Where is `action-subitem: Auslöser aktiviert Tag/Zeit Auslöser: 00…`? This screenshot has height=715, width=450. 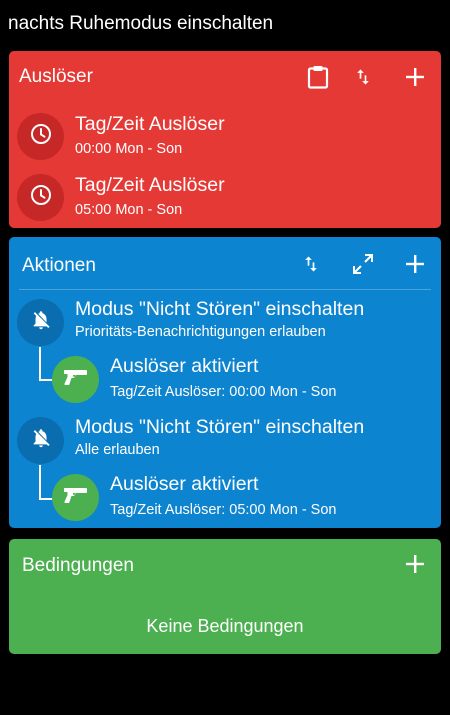
action-subitem: Auslöser aktiviert Tag/Zeit Auslöser: 00… is located at coordinates (225, 384).